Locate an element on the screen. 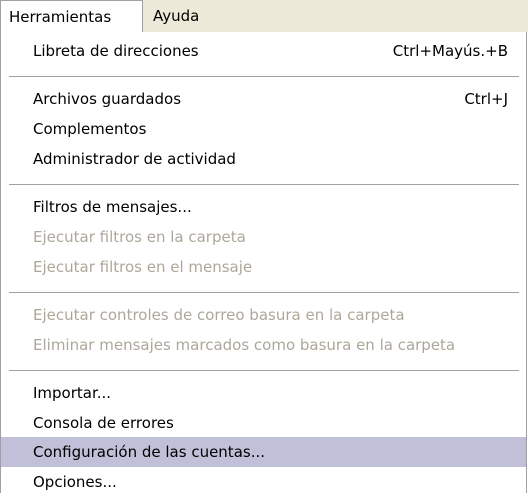 Image resolution: width=528 pixels, height=497 pixels. menu-item-label: Ejecutar filtros en el mensaje is located at coordinates (143, 267).